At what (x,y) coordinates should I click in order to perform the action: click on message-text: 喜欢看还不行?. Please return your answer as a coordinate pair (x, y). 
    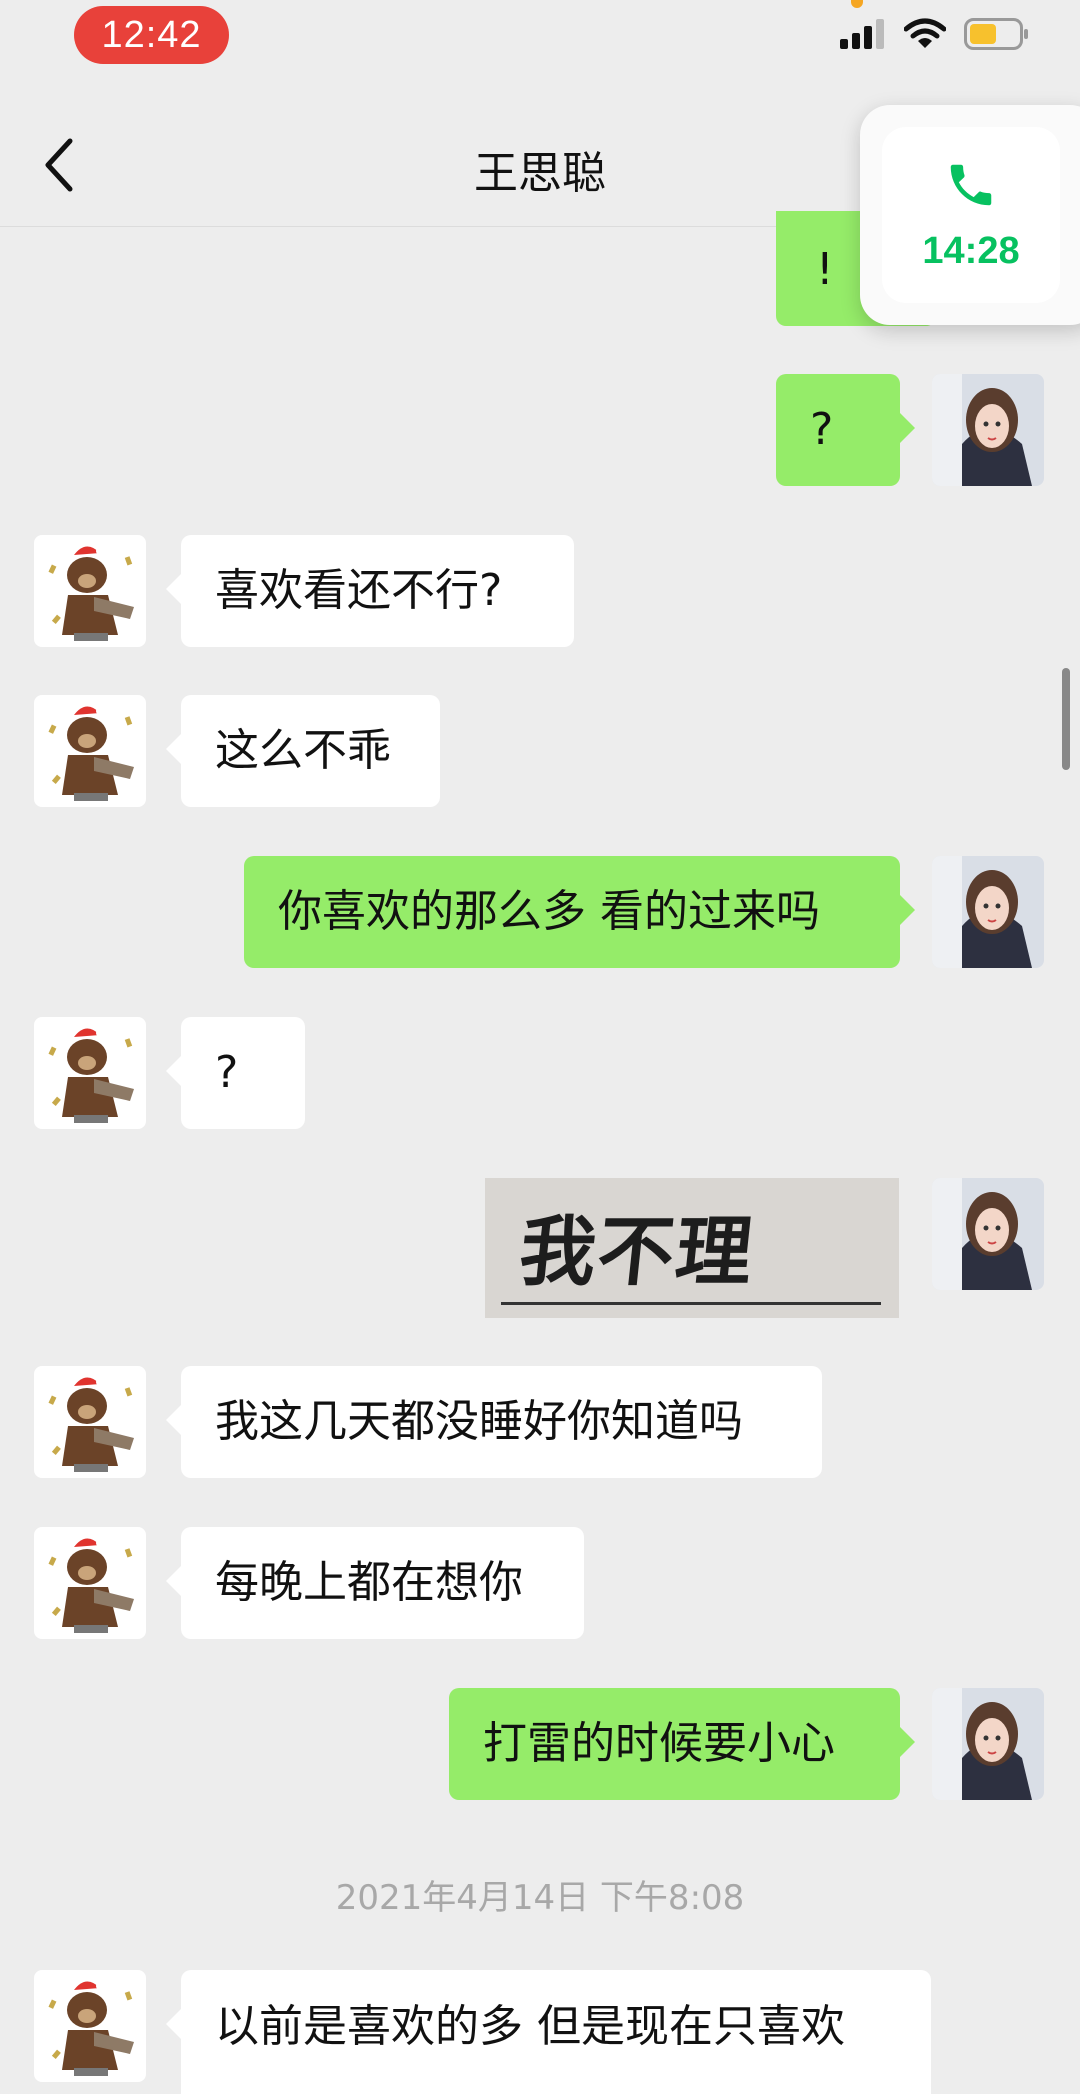
    Looking at the image, I should click on (359, 590).